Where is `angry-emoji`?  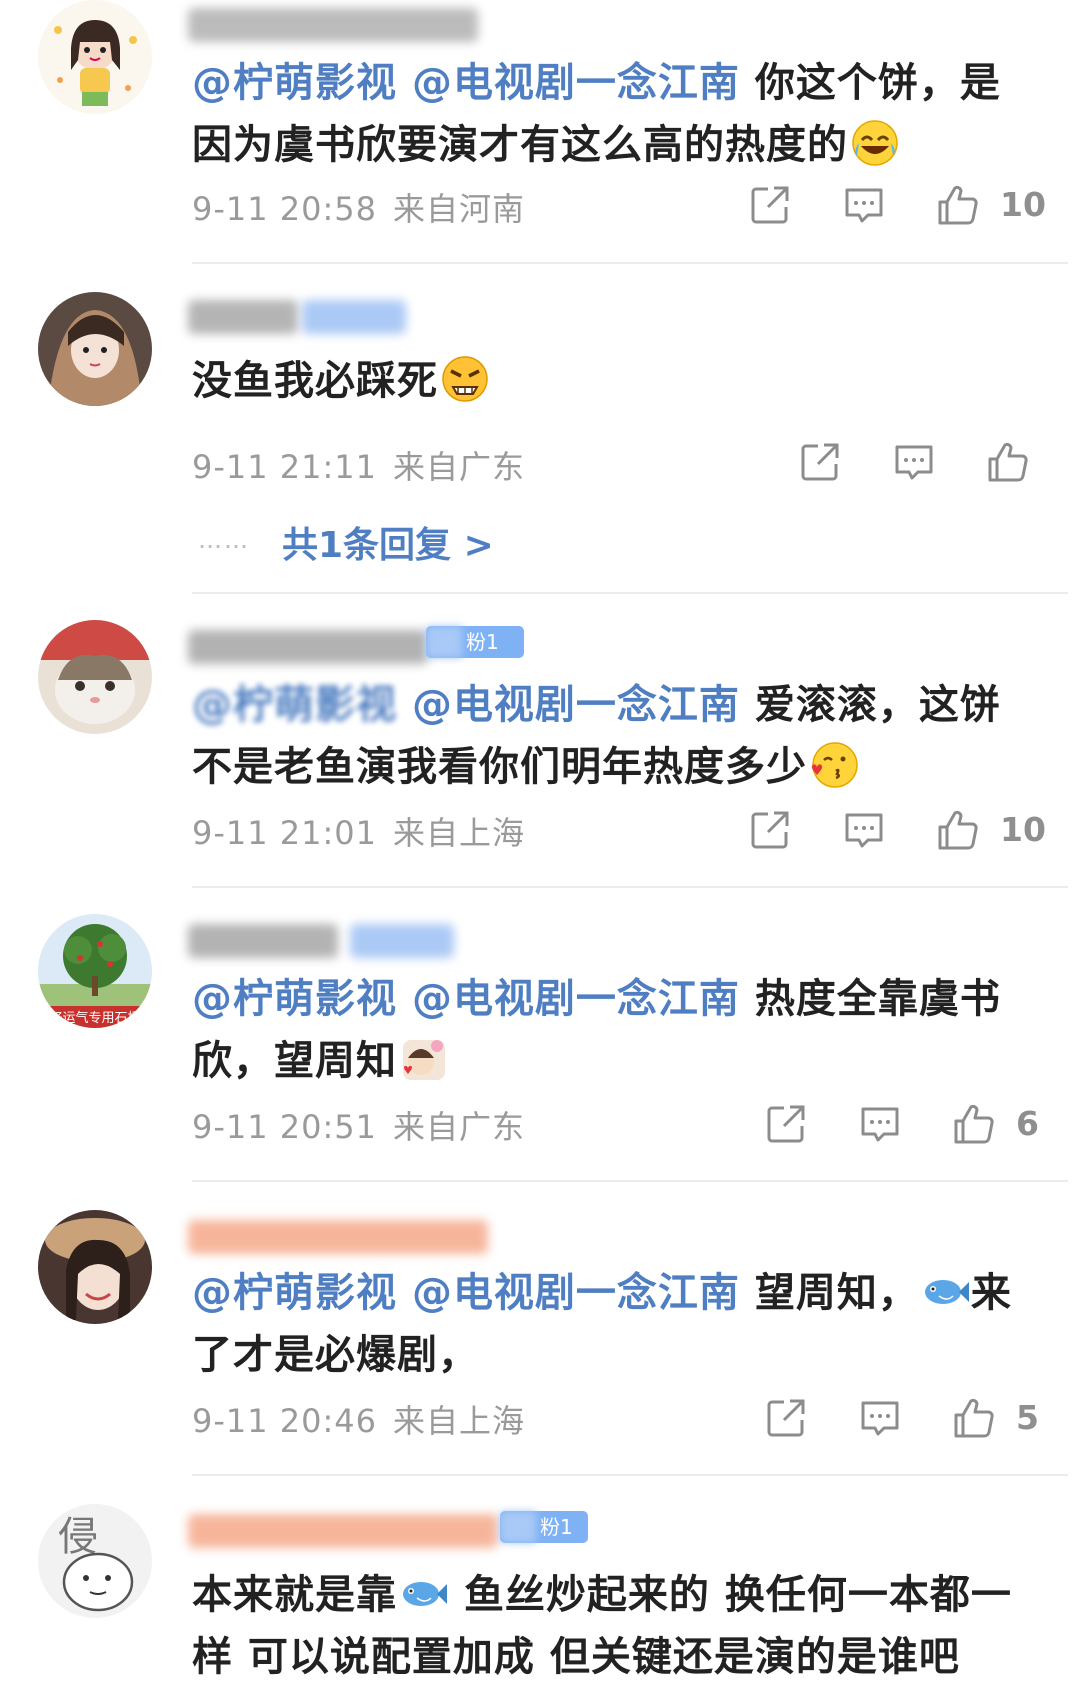 angry-emoji is located at coordinates (465, 379).